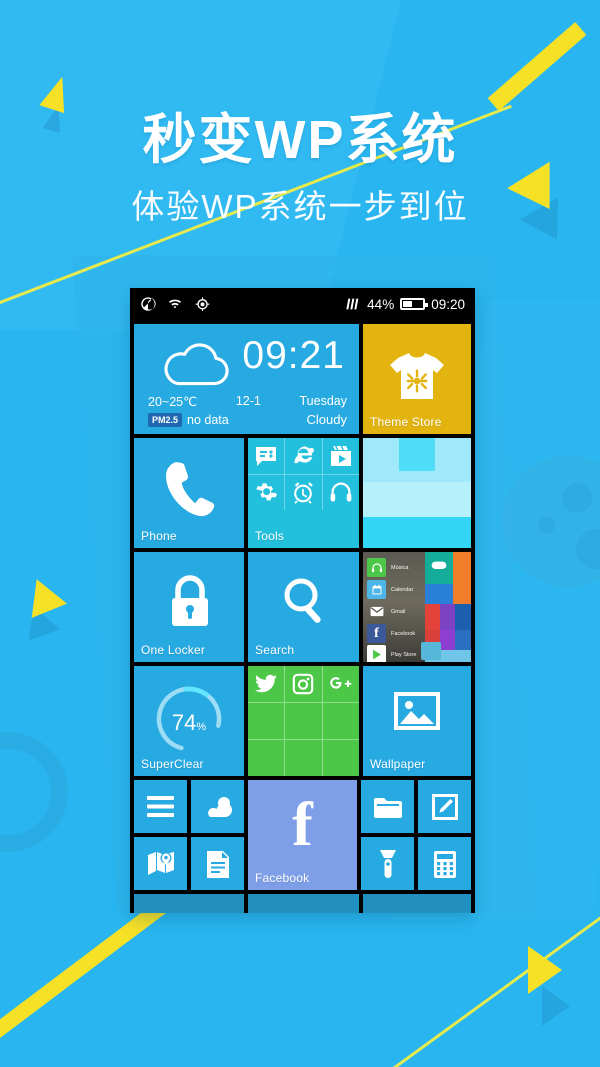 This screenshot has width=600, height=1067. What do you see at coordinates (300, 207) in the screenshot?
I see `page-subtitle: 体验WP系统一步到位` at bounding box center [300, 207].